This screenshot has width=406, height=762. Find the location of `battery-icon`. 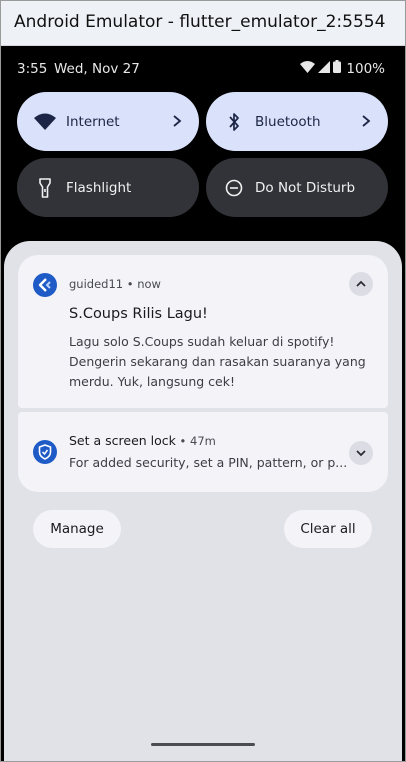

battery-icon is located at coordinates (337, 68).